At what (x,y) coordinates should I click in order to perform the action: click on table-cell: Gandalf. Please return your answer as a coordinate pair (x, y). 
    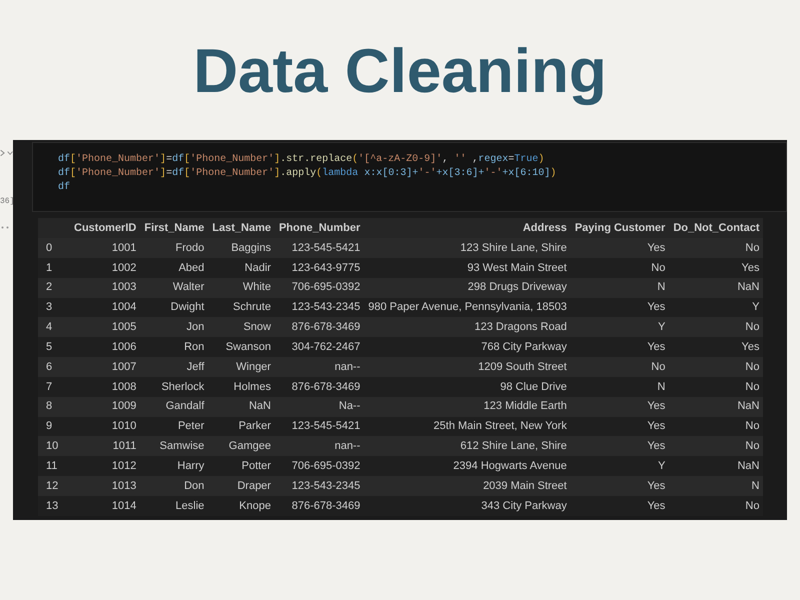
    Looking at the image, I should click on (174, 406).